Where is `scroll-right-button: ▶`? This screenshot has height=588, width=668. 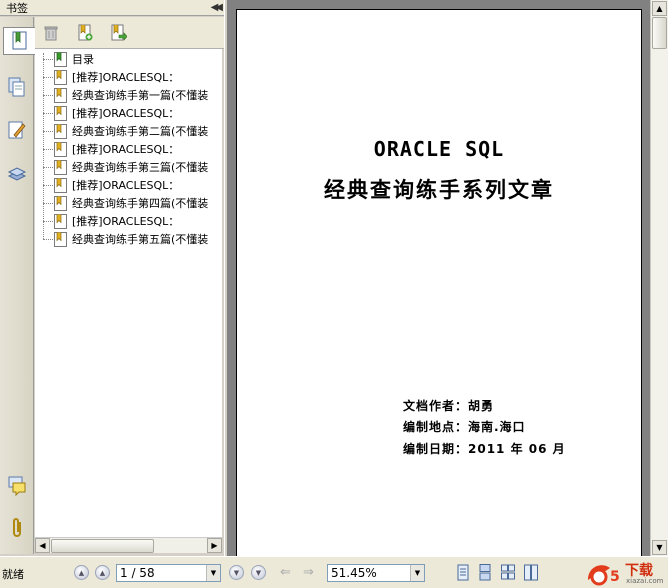
scroll-right-button: ▶ is located at coordinates (214, 545).